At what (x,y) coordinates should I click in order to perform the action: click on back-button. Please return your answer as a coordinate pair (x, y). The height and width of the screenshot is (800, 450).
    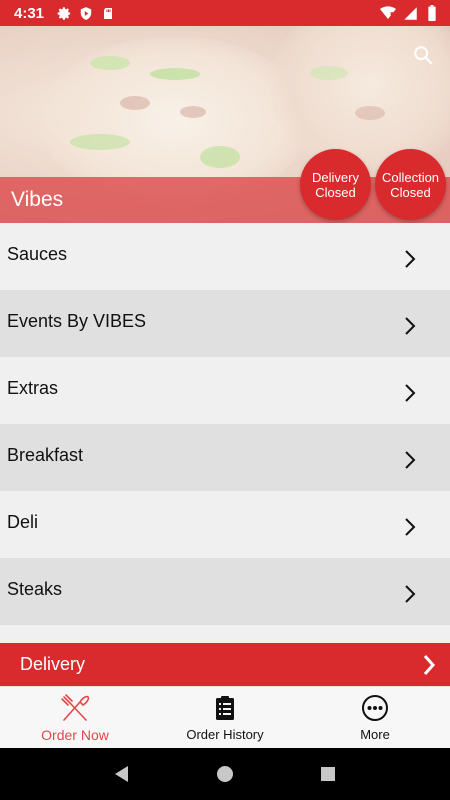
    Looking at the image, I should click on (122, 774).